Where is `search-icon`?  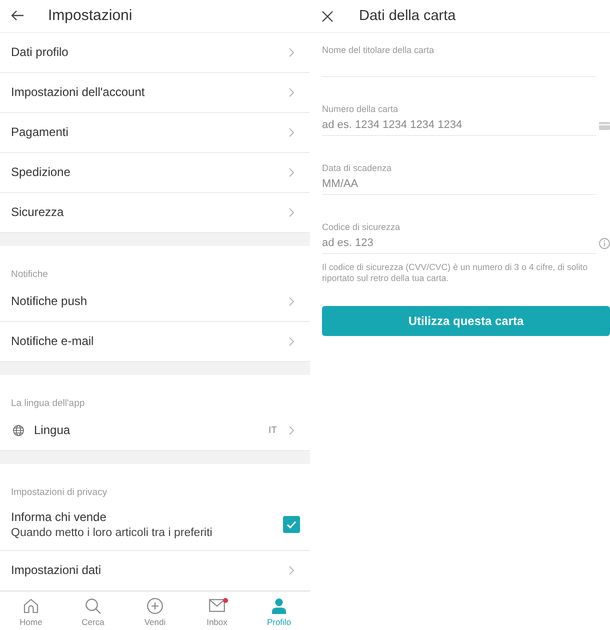
search-icon is located at coordinates (93, 606).